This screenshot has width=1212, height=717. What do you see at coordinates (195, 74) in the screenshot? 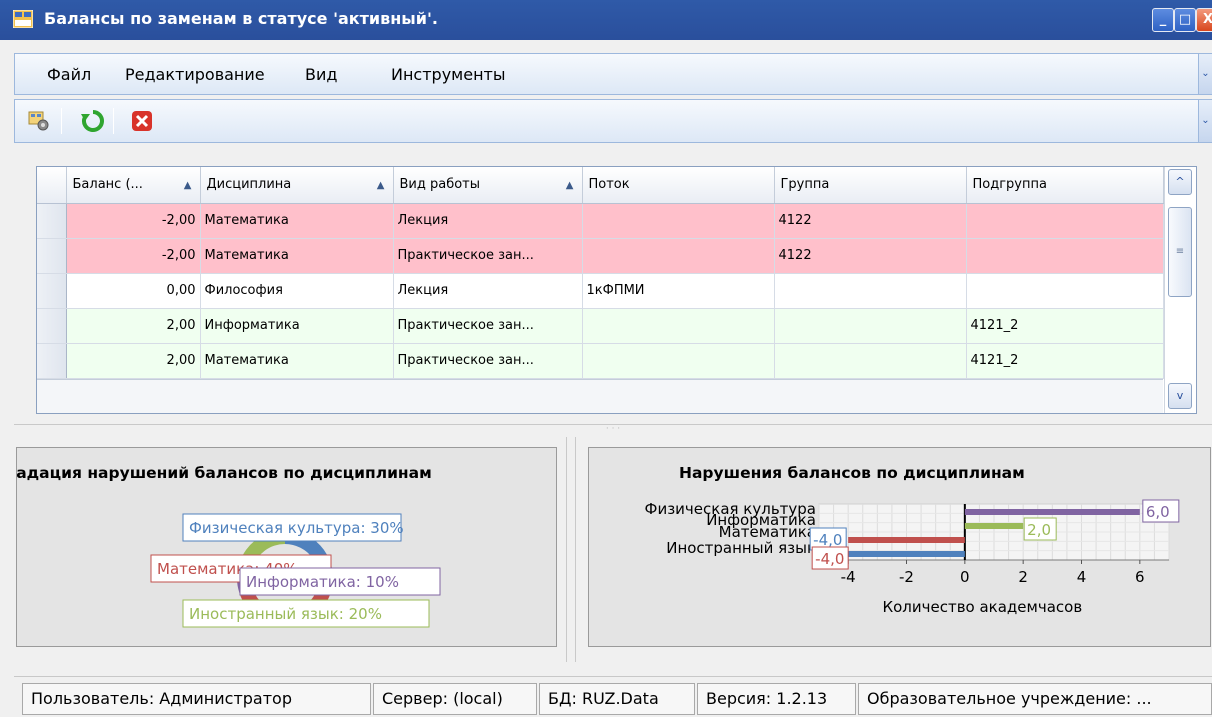
I see `menu-edit: Редактирование` at bounding box center [195, 74].